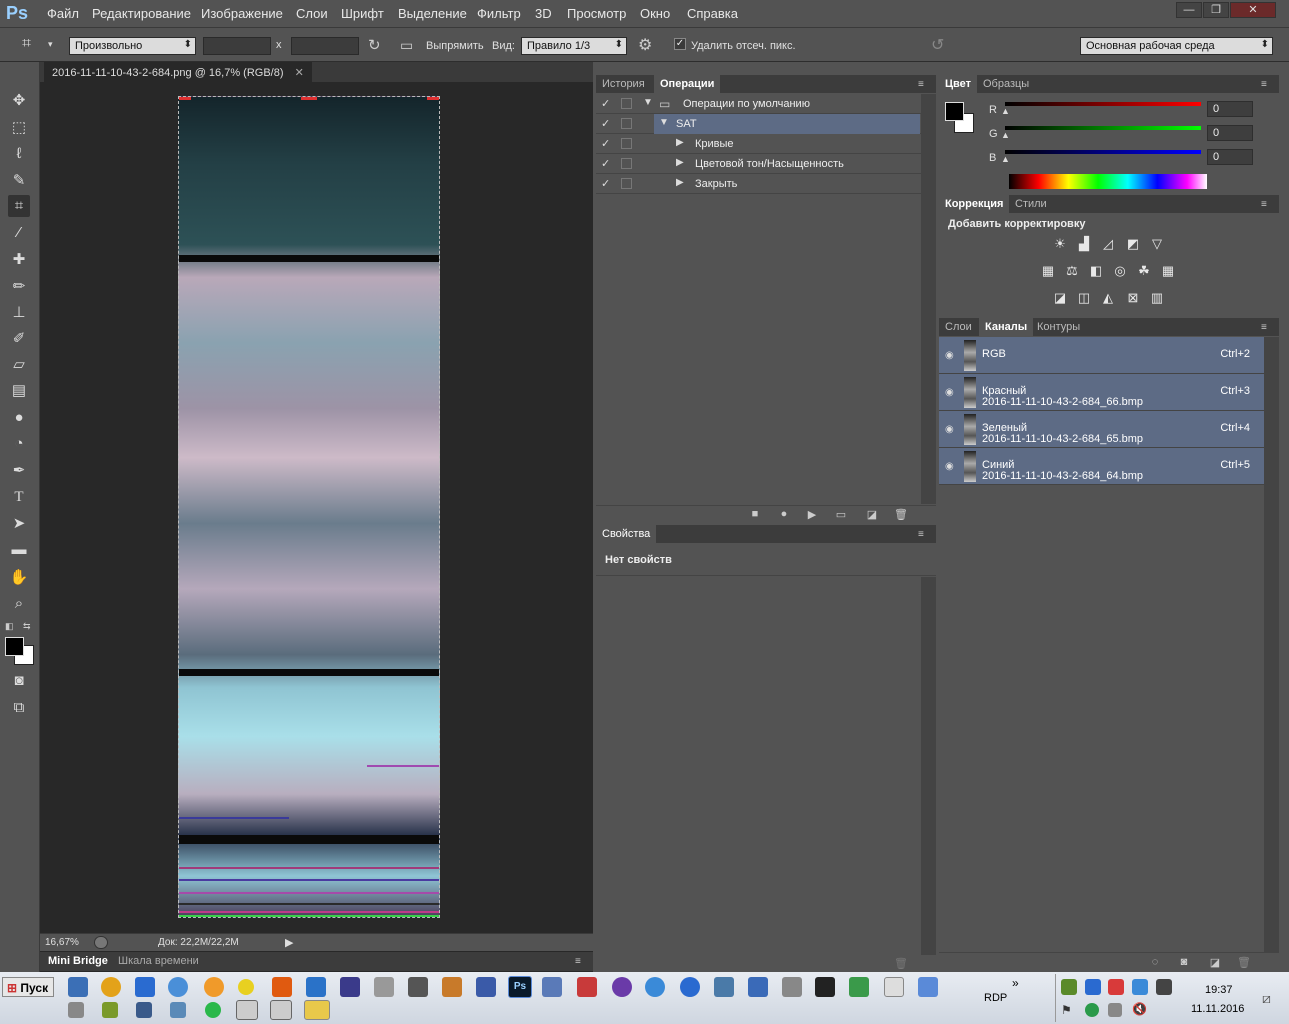 The height and width of the screenshot is (1024, 1289). What do you see at coordinates (1101, 355) in the screenshot?
I see `channel-row-rgb: ◉ RGB Ctrl+2` at bounding box center [1101, 355].